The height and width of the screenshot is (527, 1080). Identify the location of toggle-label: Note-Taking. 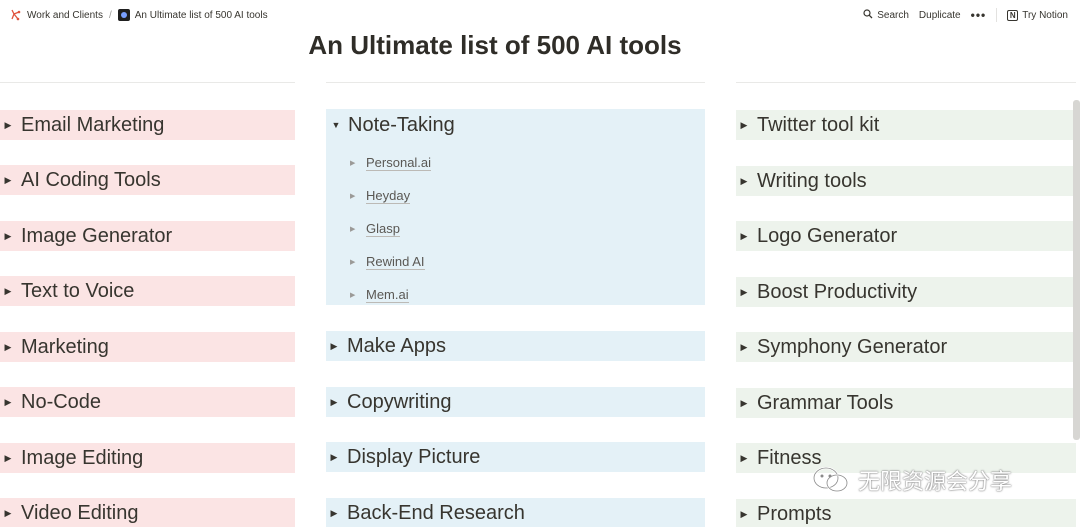
(401, 124).